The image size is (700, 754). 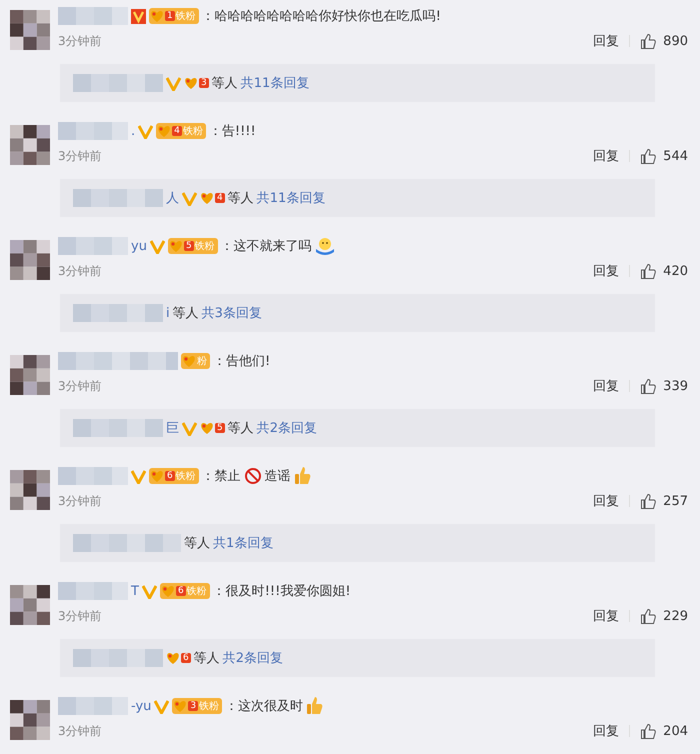 I want to click on like-count: 204, so click(x=675, y=731).